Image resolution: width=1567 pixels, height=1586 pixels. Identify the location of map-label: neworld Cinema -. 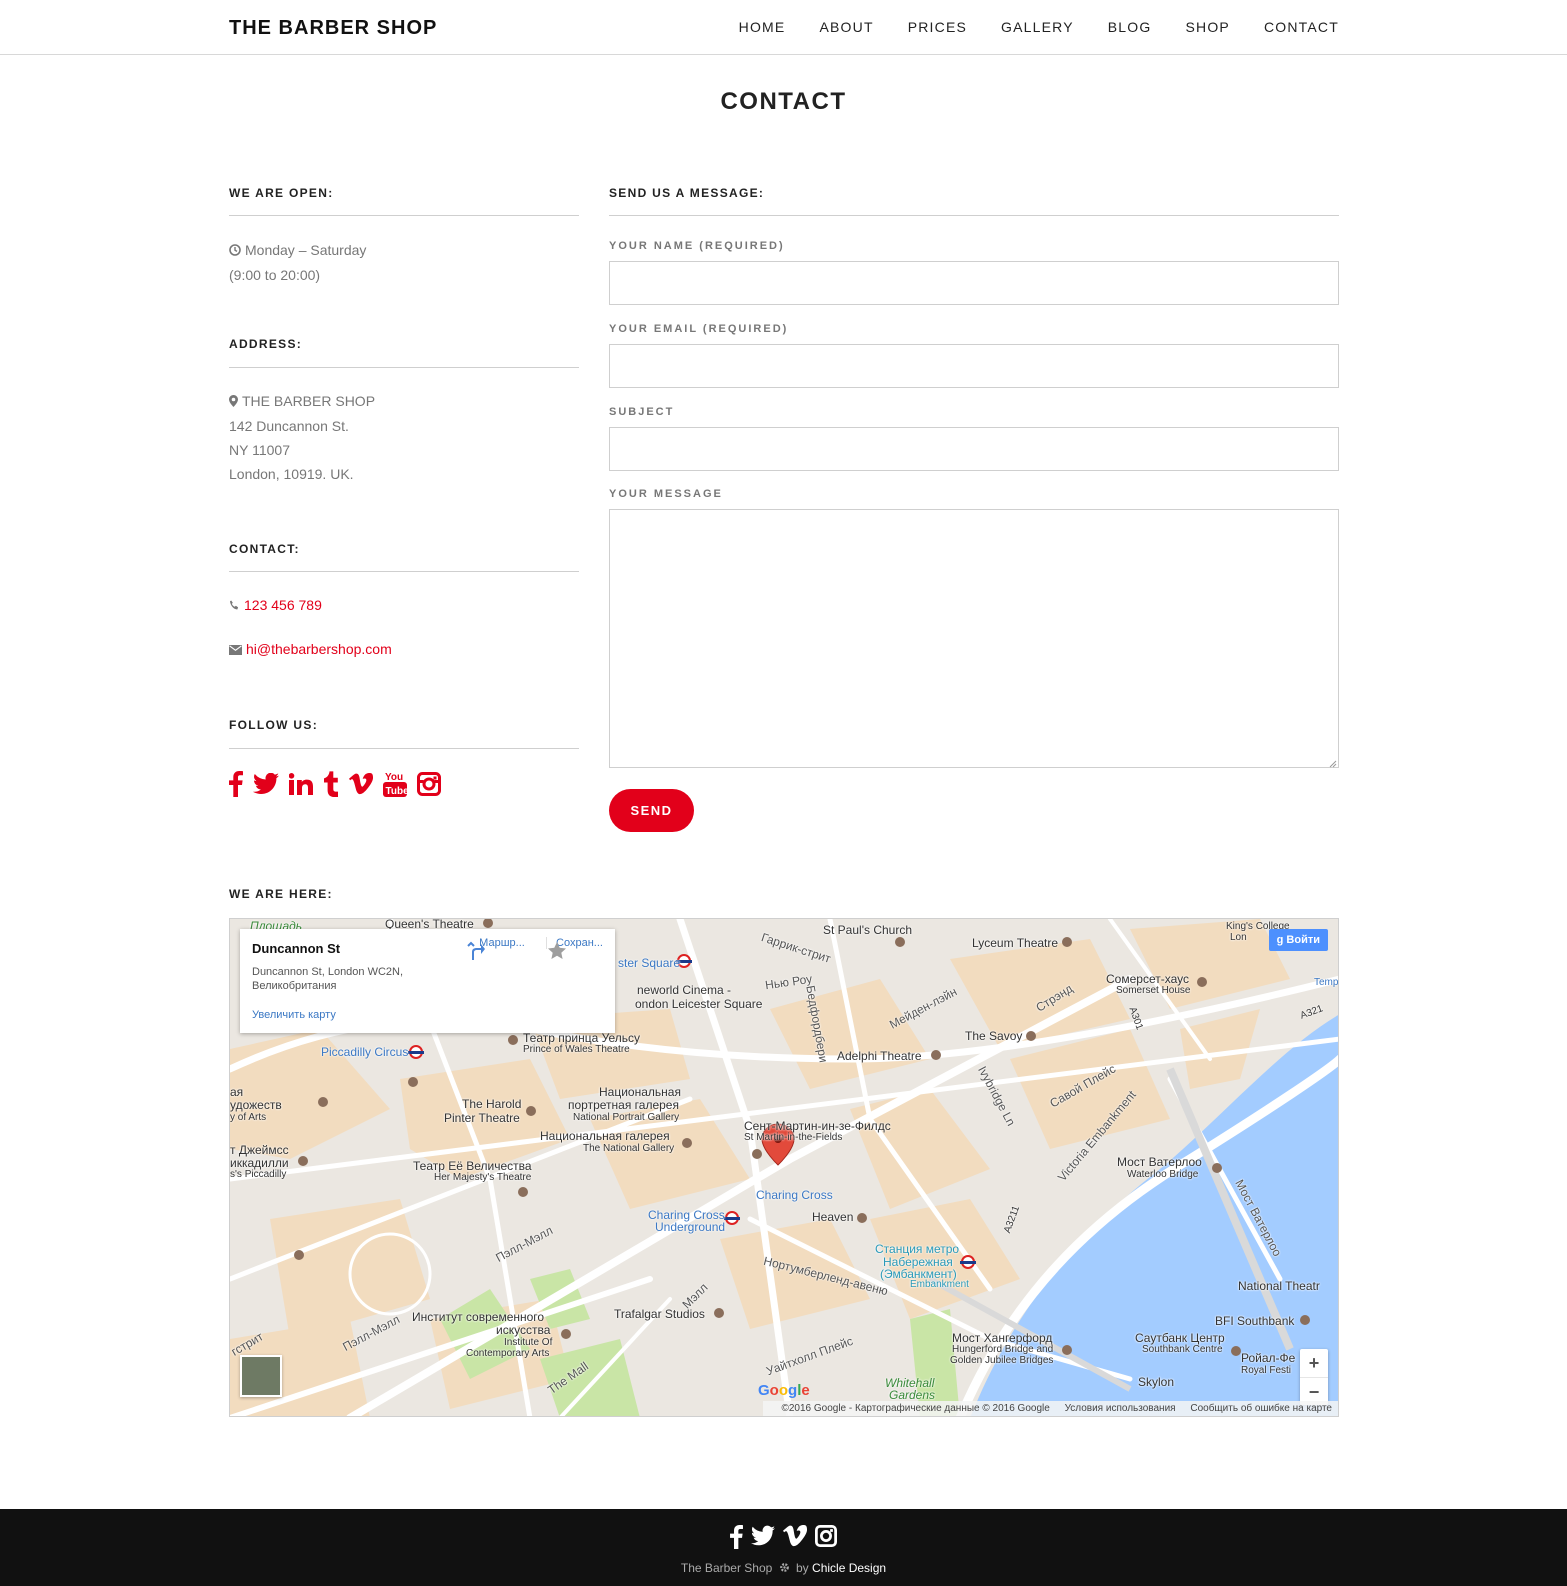
(684, 990).